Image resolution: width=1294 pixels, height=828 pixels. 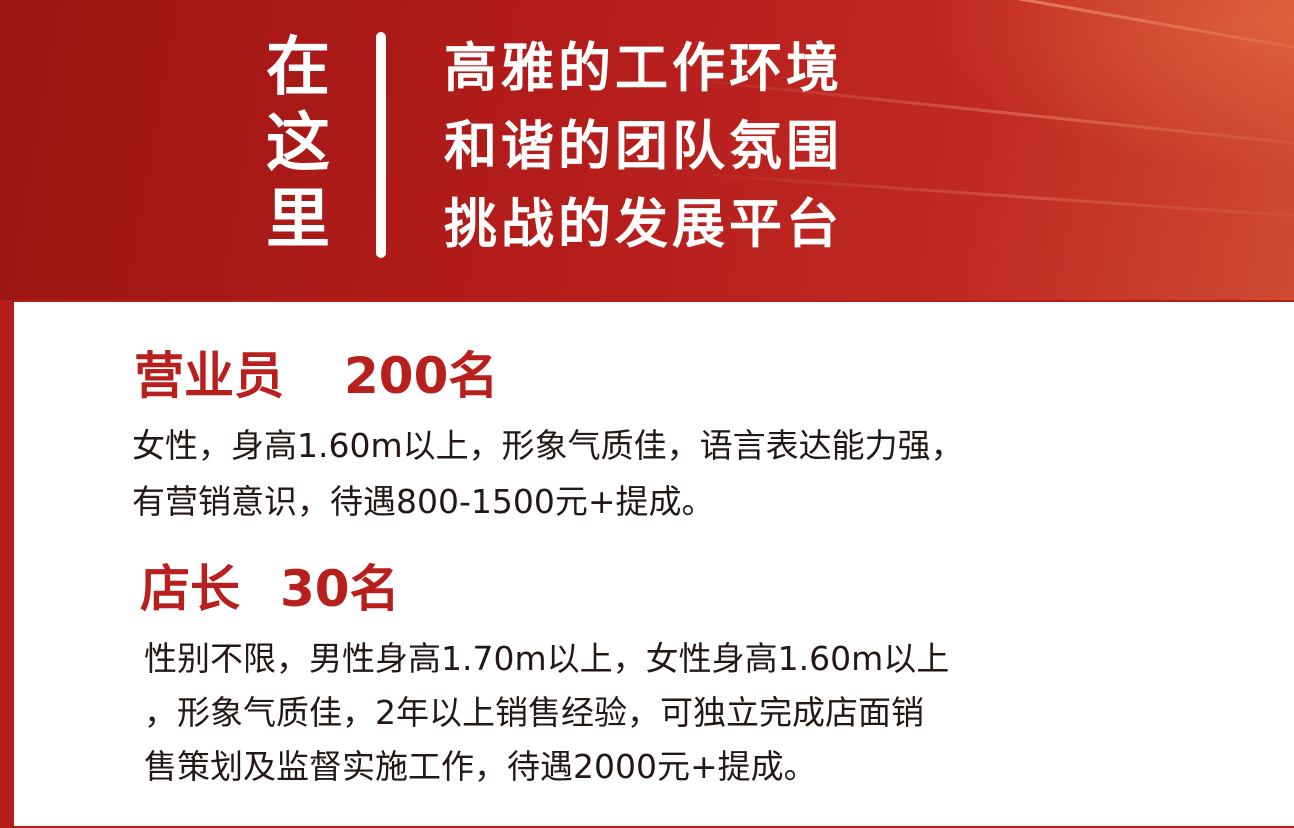 What do you see at coordinates (480, 766) in the screenshot?
I see `description-line: 售策划及监督实施工作，待遇2000元+提成。` at bounding box center [480, 766].